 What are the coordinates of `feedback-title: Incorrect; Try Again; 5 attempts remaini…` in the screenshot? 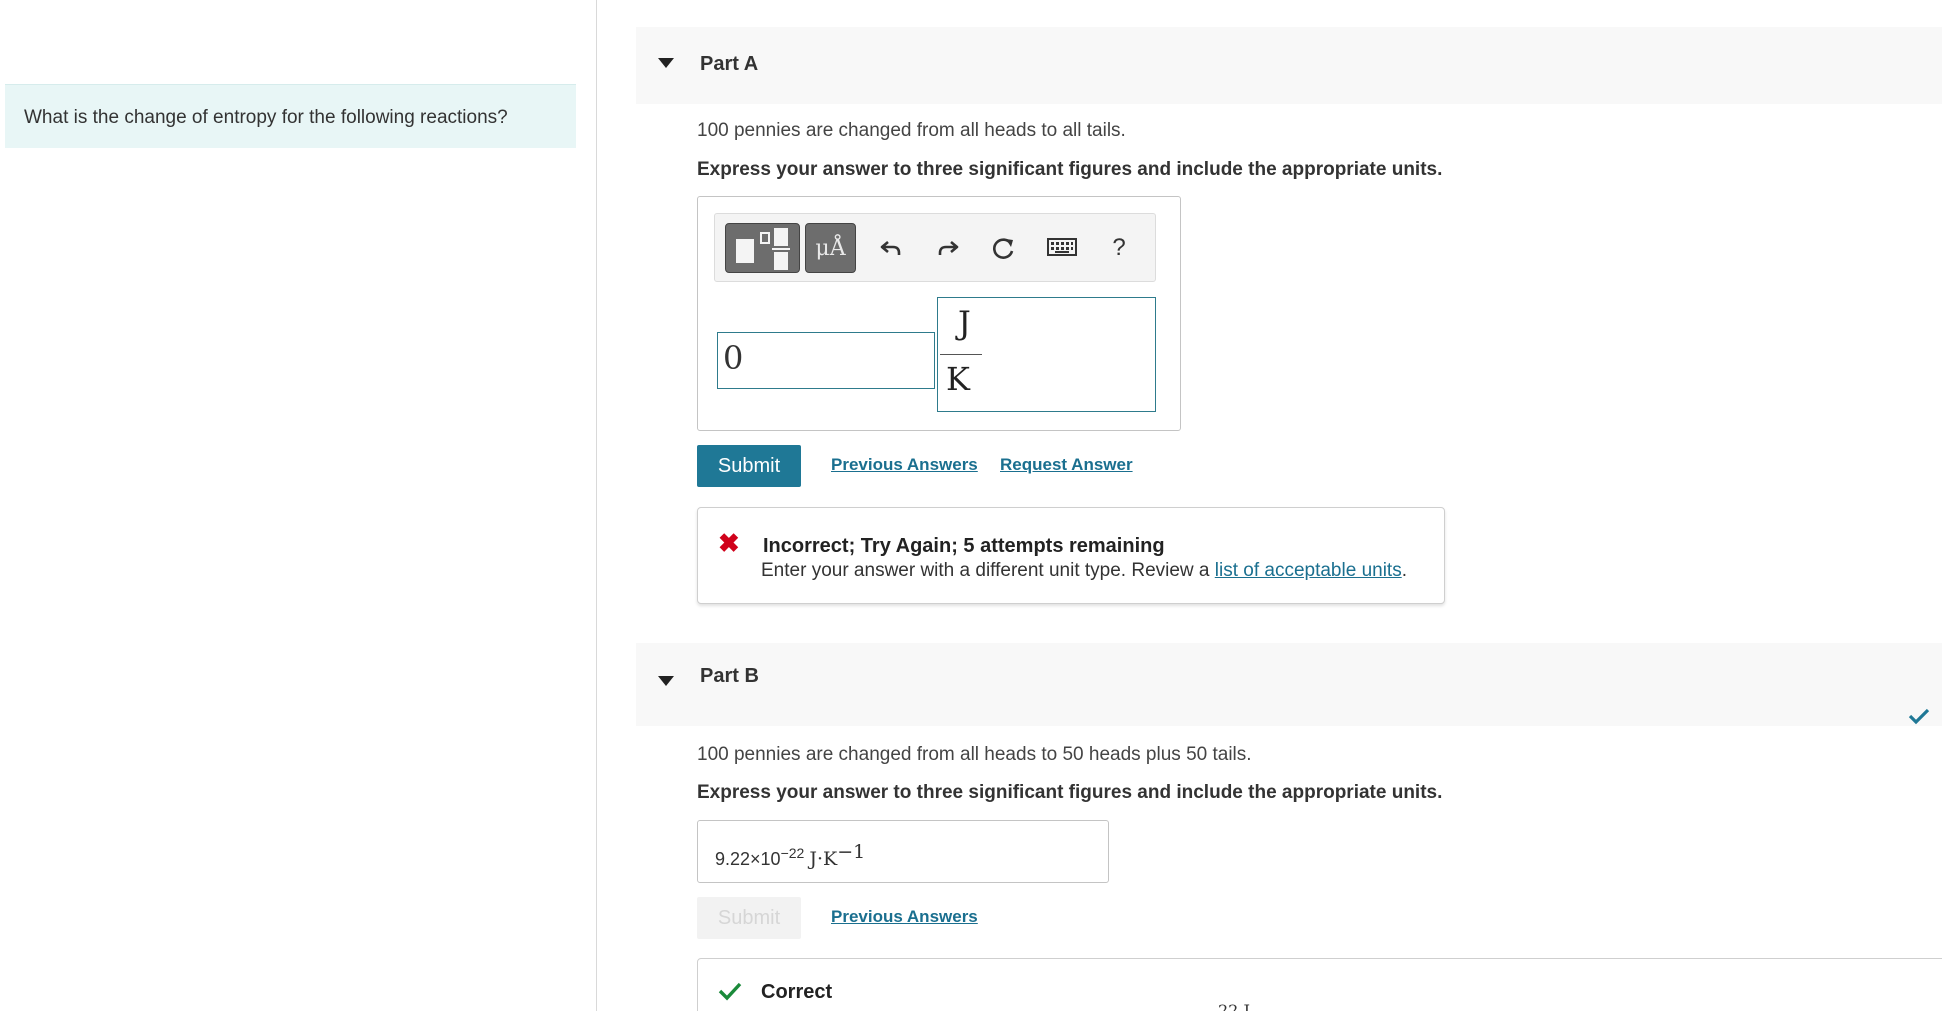 It's located at (964, 546).